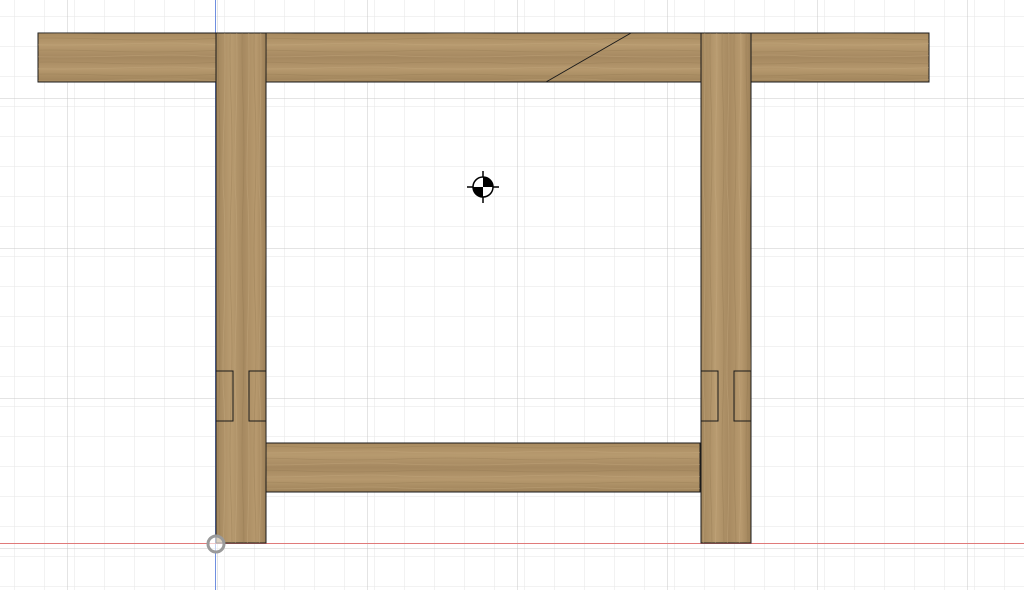  What do you see at coordinates (216, 544) in the screenshot?
I see `origin-marker-icon` at bounding box center [216, 544].